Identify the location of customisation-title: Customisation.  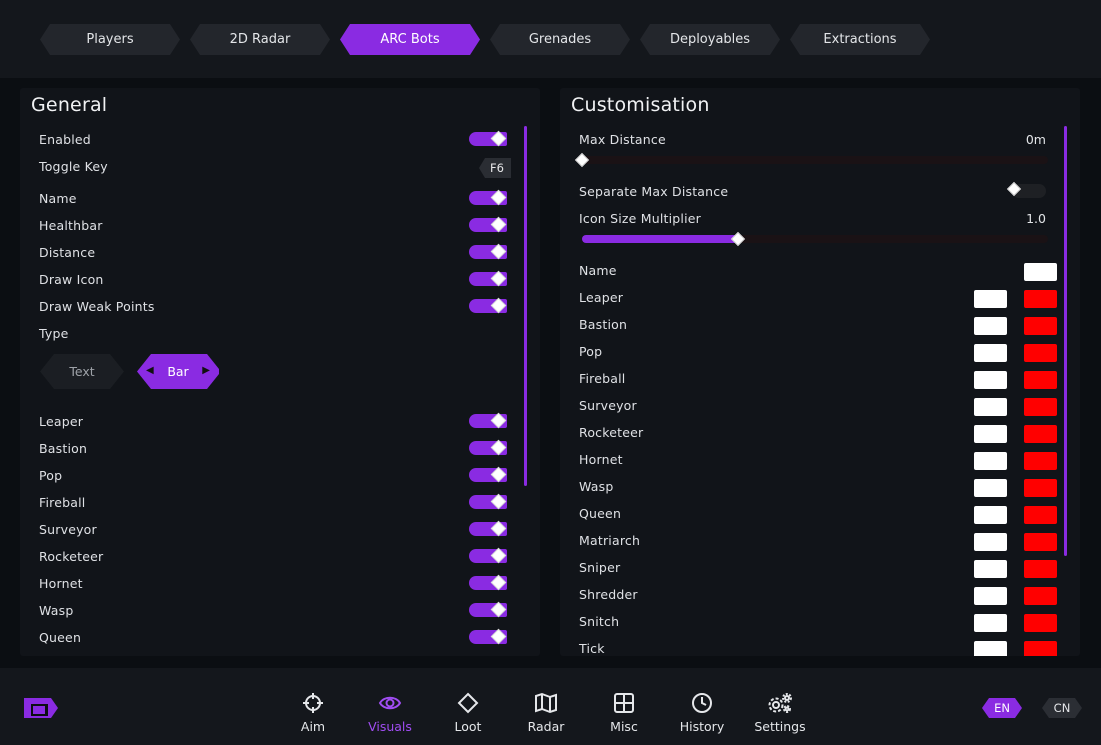
(640, 105).